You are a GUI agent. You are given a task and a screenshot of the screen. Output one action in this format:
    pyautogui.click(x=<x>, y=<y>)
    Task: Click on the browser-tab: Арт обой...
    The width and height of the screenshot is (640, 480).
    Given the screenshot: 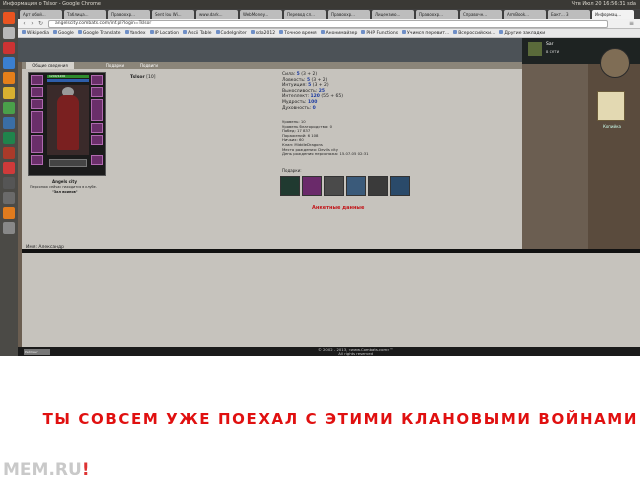 What is the action you would take?
    pyautogui.click(x=41, y=14)
    